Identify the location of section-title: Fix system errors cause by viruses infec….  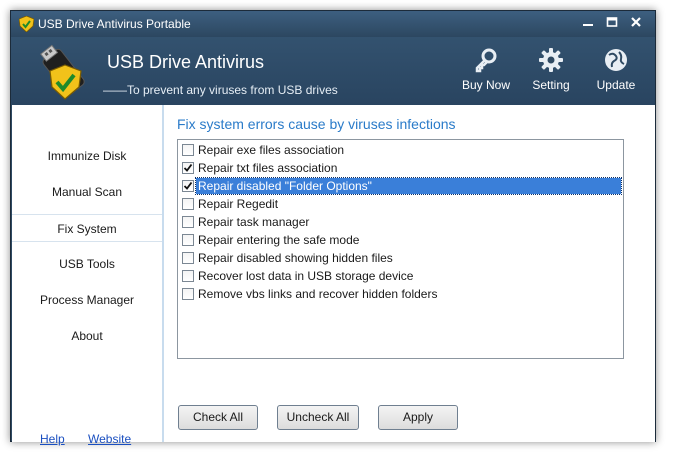
(316, 124).